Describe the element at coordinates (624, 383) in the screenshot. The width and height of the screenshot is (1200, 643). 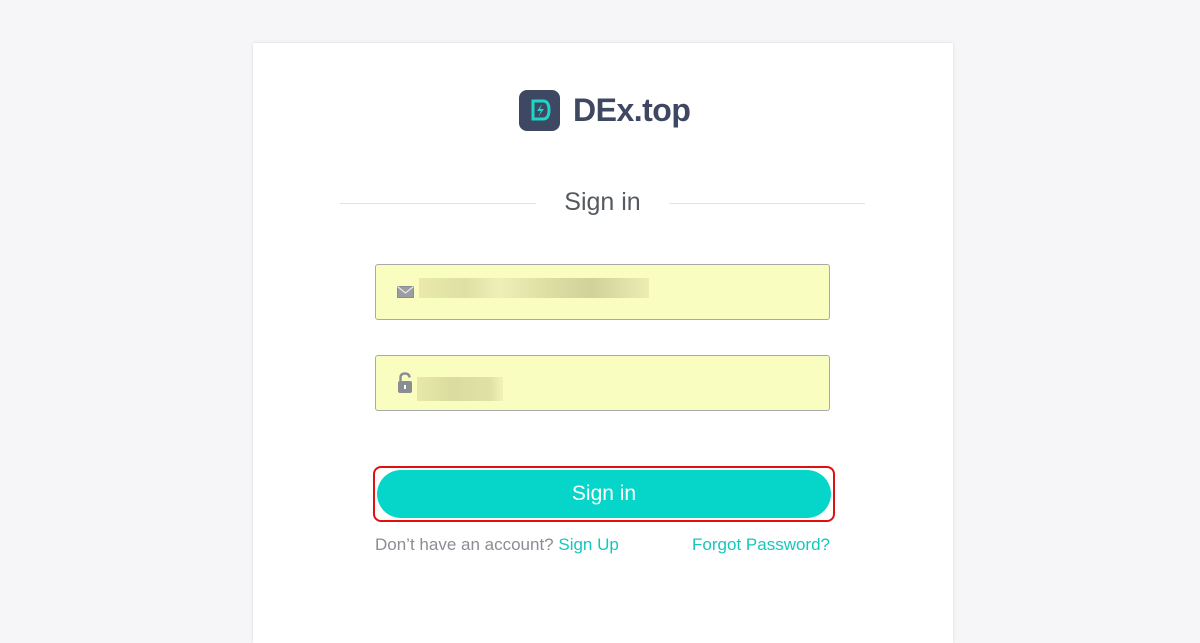
I see `password-input` at that location.